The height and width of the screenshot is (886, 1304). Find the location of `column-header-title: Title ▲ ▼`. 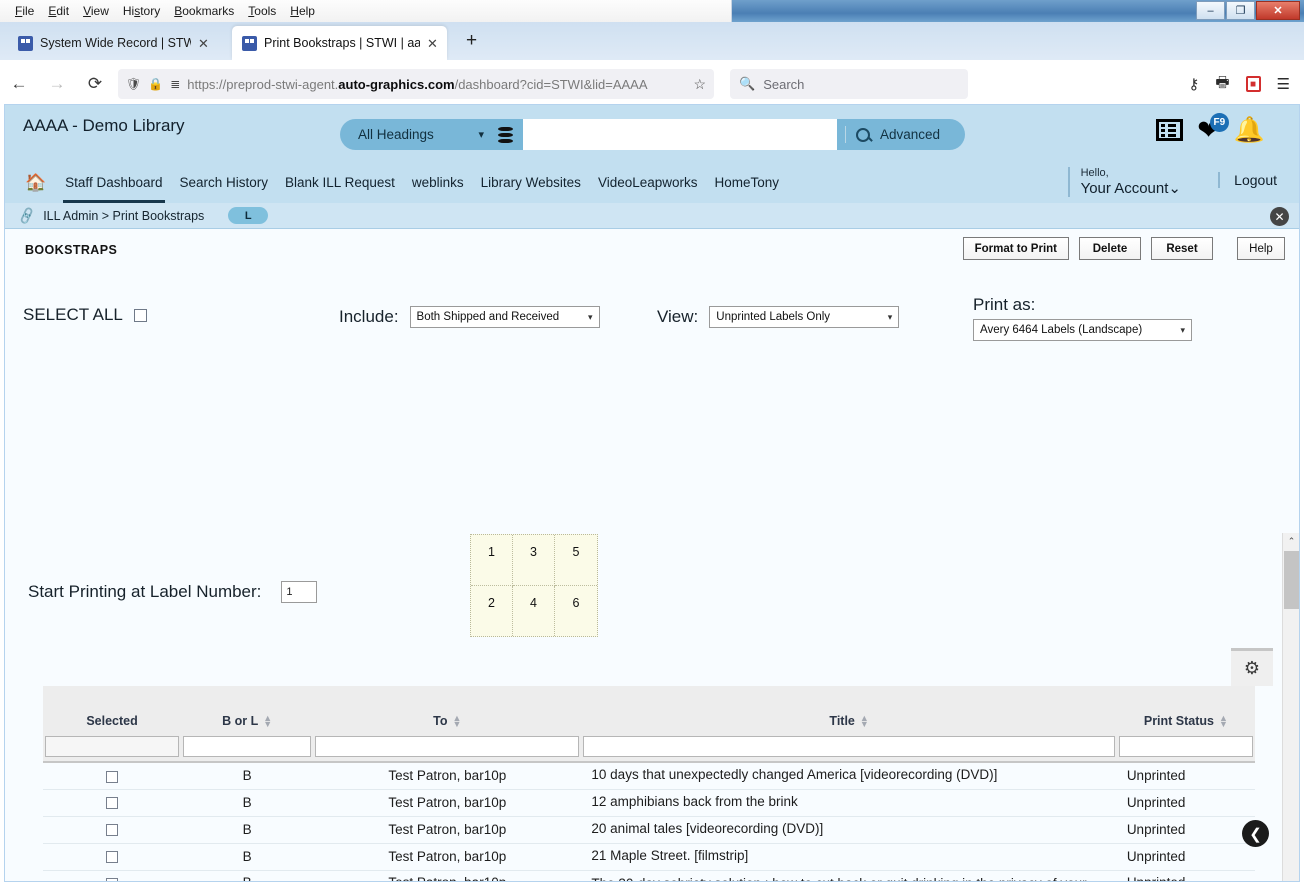

column-header-title: Title ▲ ▼ is located at coordinates (849, 711).